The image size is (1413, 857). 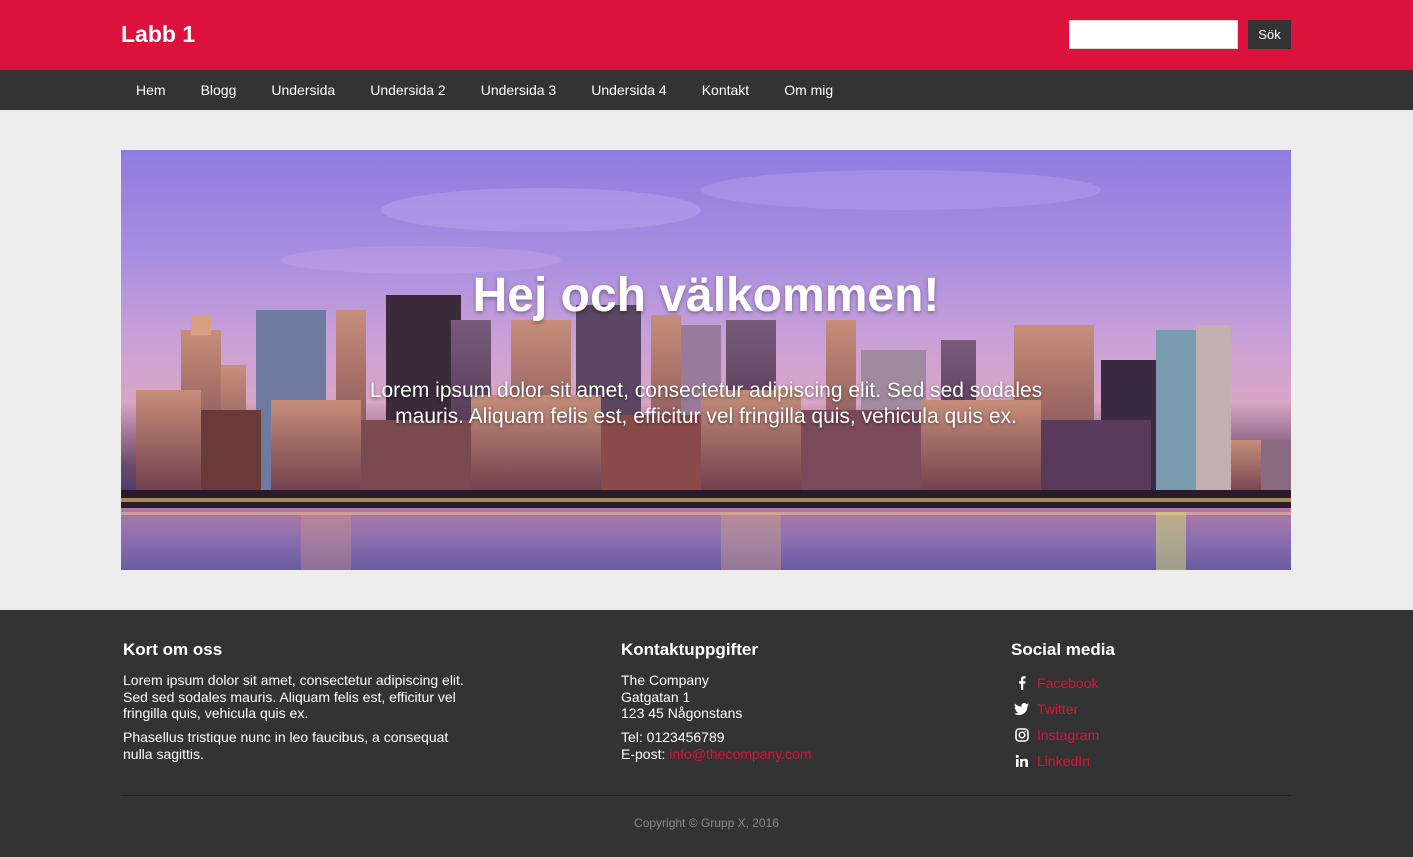 I want to click on social-item-twitter: Twitter, so click(x=1056, y=709).